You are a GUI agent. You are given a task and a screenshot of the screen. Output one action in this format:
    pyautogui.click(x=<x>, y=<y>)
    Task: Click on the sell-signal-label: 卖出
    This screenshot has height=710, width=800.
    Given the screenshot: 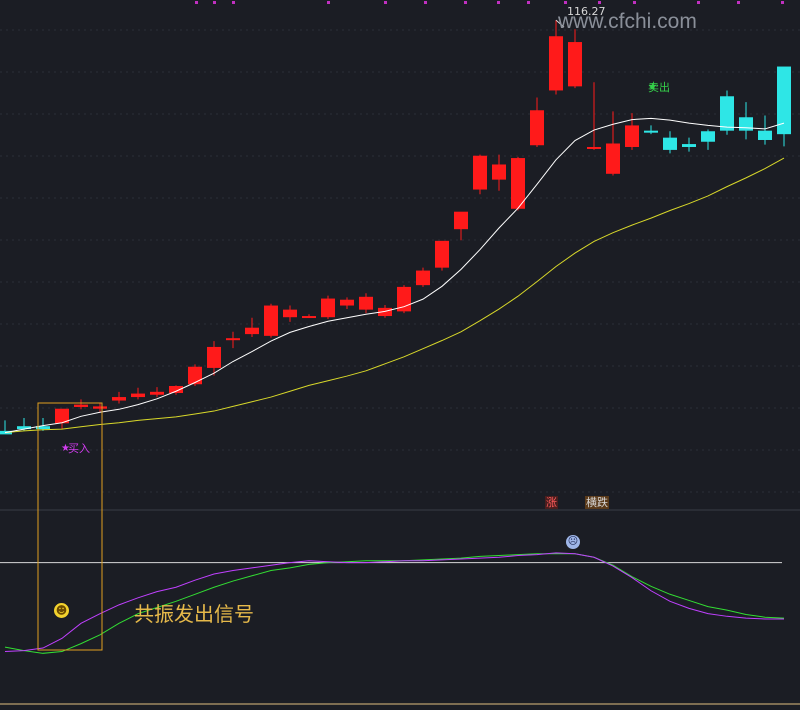 What is the action you would take?
    pyautogui.click(x=659, y=87)
    